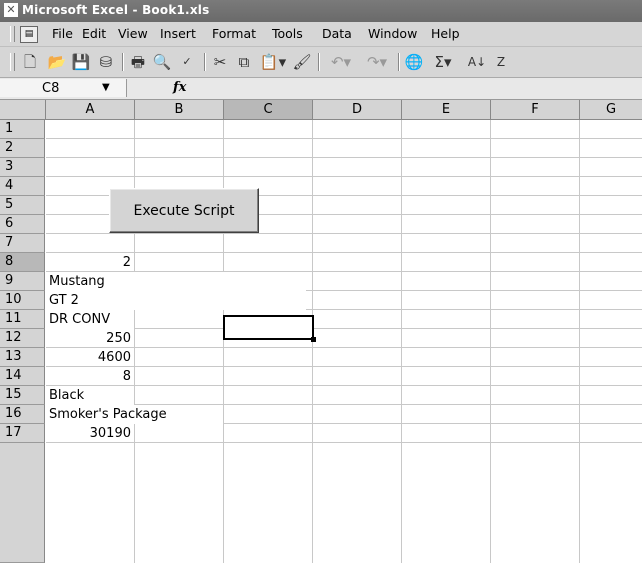  I want to click on row-header-14: 14, so click(22, 376).